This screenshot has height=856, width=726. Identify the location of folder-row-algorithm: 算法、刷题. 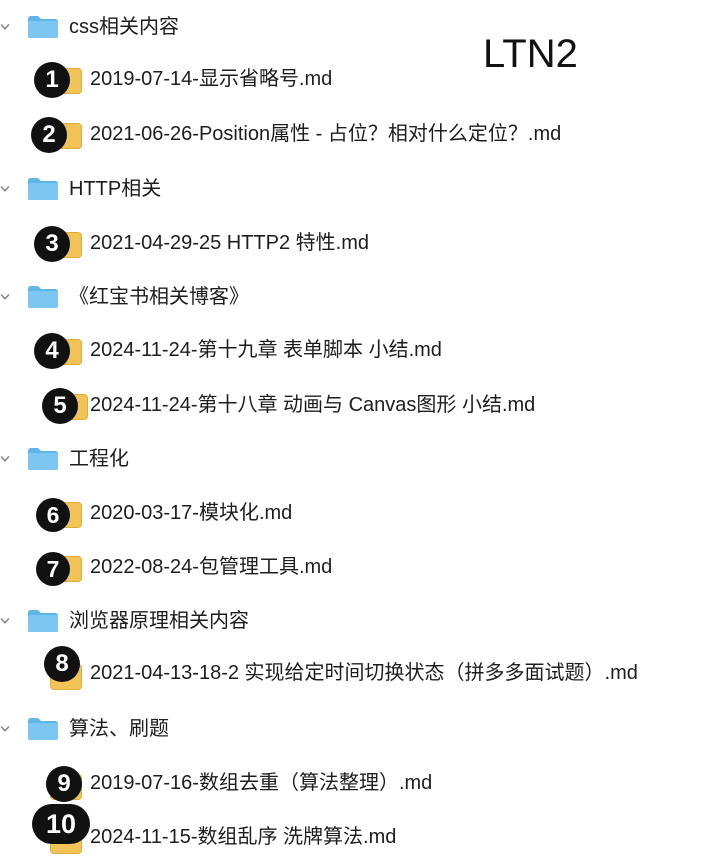
(363, 729).